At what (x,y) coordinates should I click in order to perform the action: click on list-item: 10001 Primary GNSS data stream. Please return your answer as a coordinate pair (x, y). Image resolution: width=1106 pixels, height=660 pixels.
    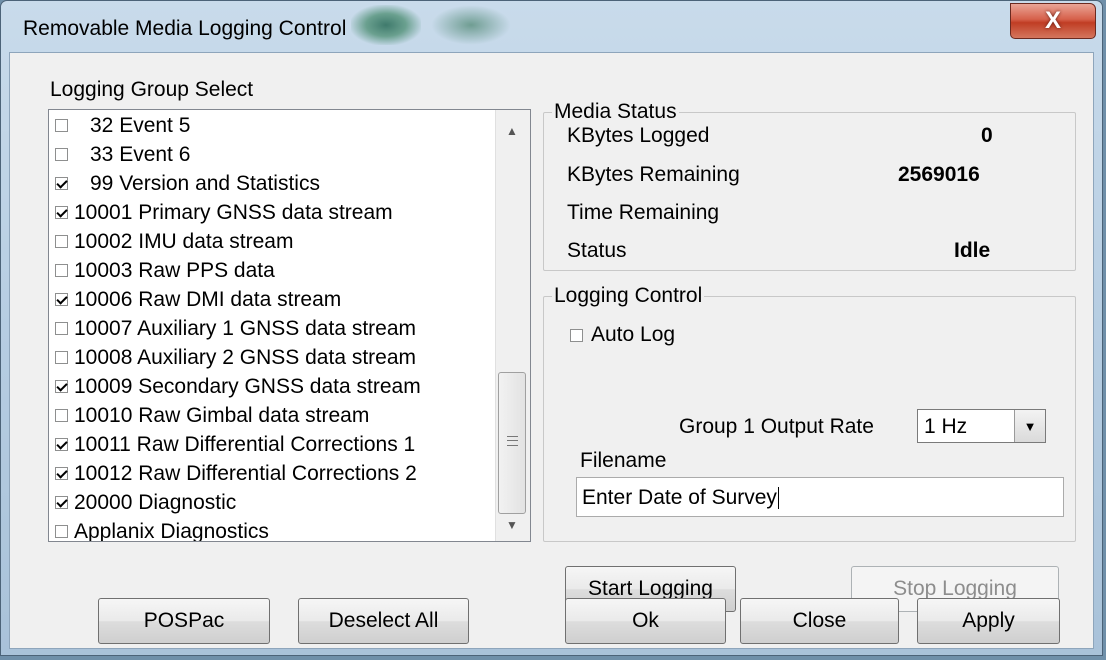
    Looking at the image, I should click on (224, 212).